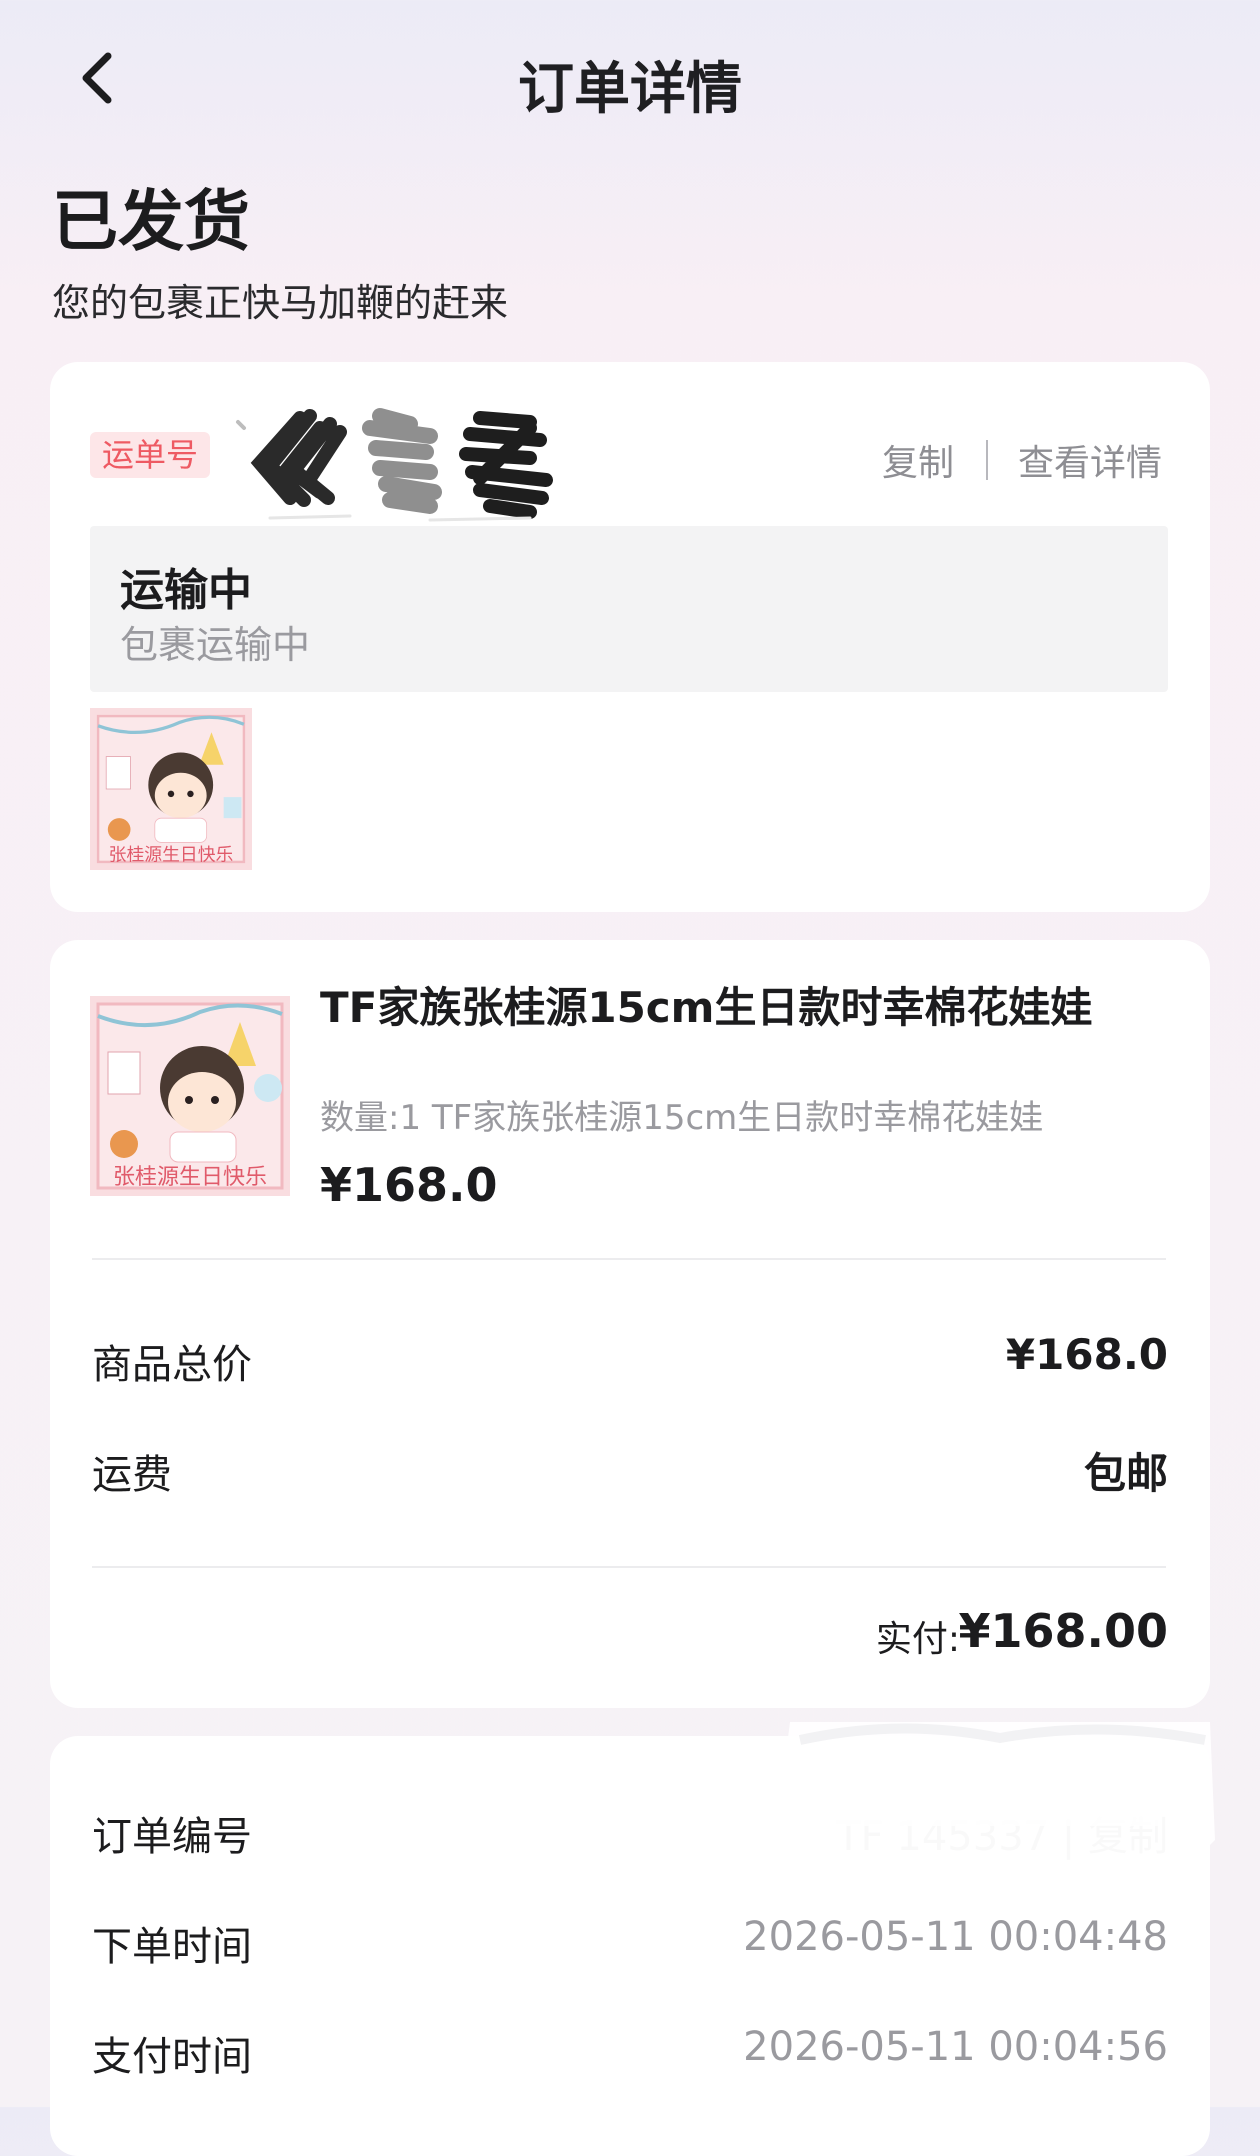 Image resolution: width=1260 pixels, height=2156 pixels. I want to click on paid-amount-value: ¥168.00, so click(1063, 1631).